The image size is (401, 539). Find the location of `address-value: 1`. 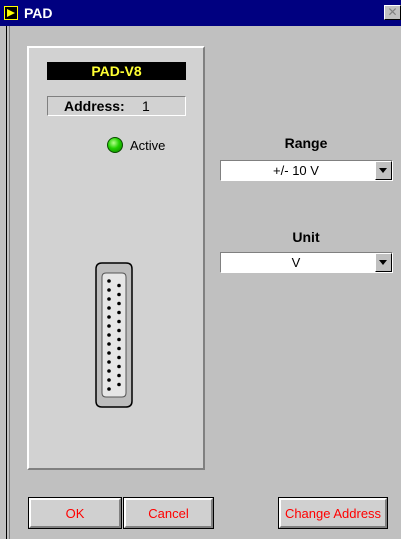

address-value: 1 is located at coordinates (146, 106).